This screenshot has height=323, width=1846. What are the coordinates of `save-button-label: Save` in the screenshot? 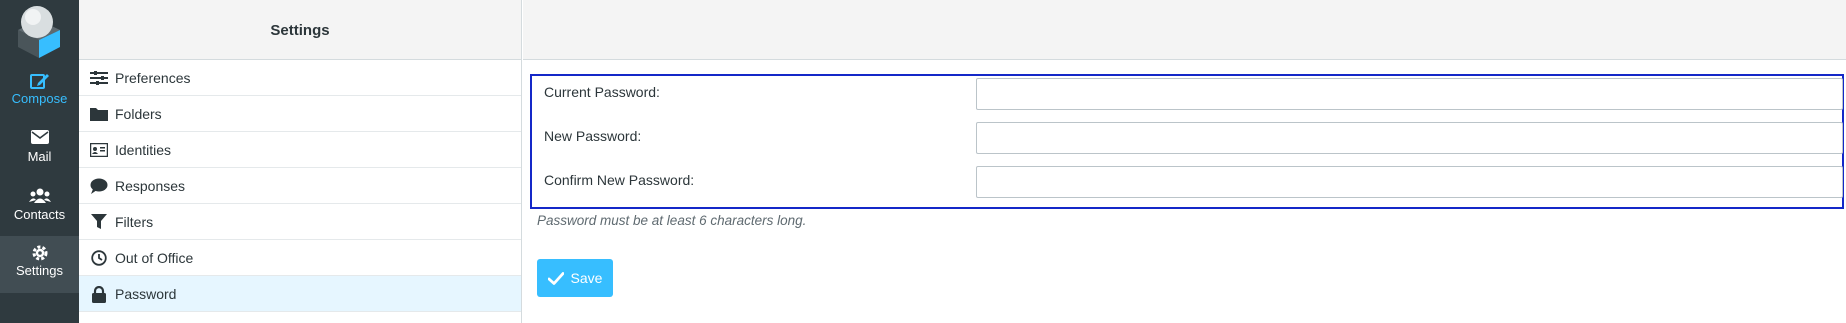 It's located at (586, 278).